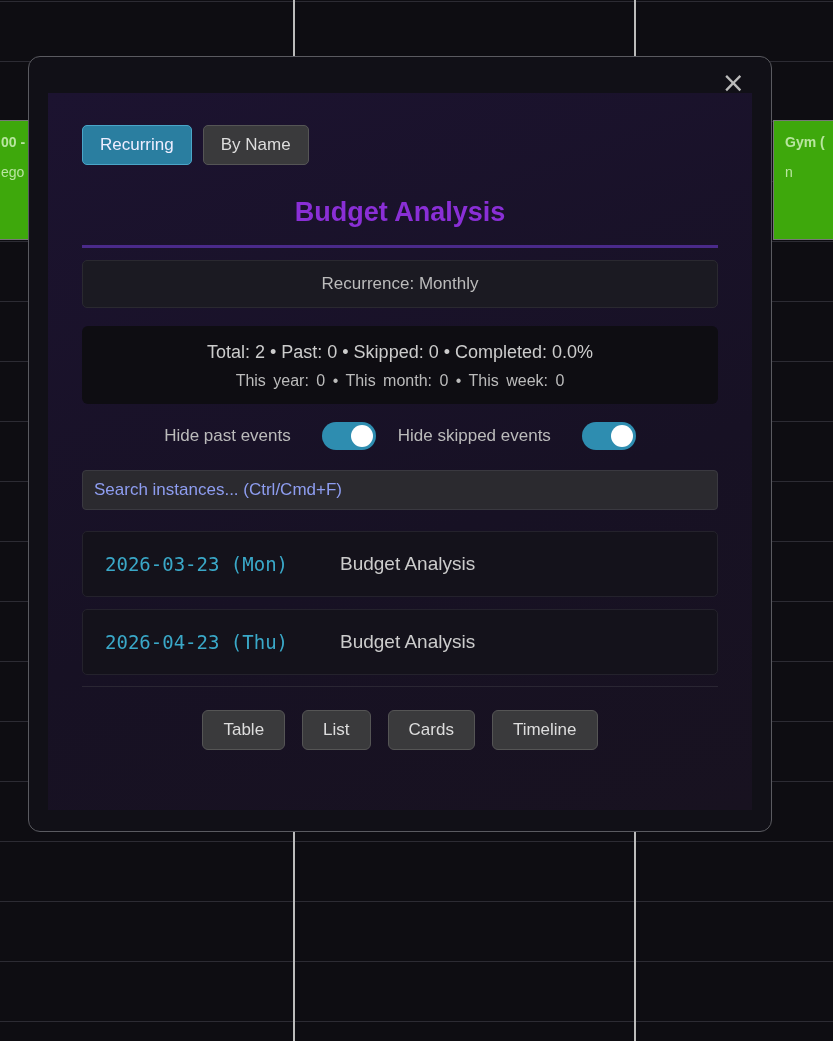 The width and height of the screenshot is (833, 1041). Describe the element at coordinates (227, 436) in the screenshot. I see `toggle-label: Hide past events` at that location.